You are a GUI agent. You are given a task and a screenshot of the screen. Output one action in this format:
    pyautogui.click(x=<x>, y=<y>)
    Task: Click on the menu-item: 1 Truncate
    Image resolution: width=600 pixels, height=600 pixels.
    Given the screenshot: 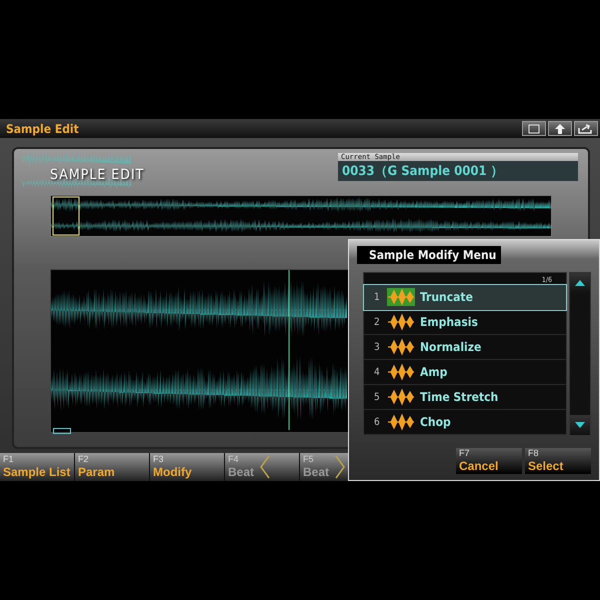 What is the action you would take?
    pyautogui.click(x=465, y=297)
    